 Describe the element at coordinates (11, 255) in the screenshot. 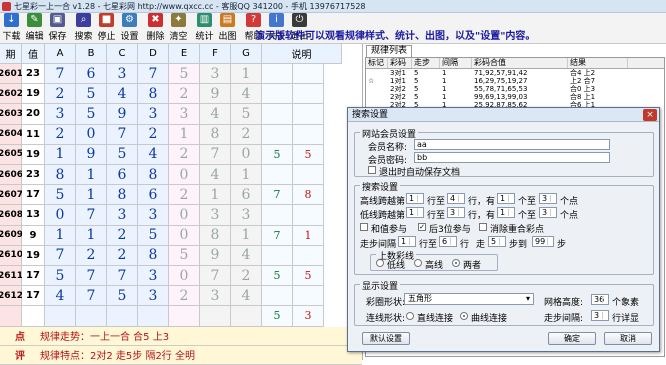

I see `period-cell: 2610` at that location.